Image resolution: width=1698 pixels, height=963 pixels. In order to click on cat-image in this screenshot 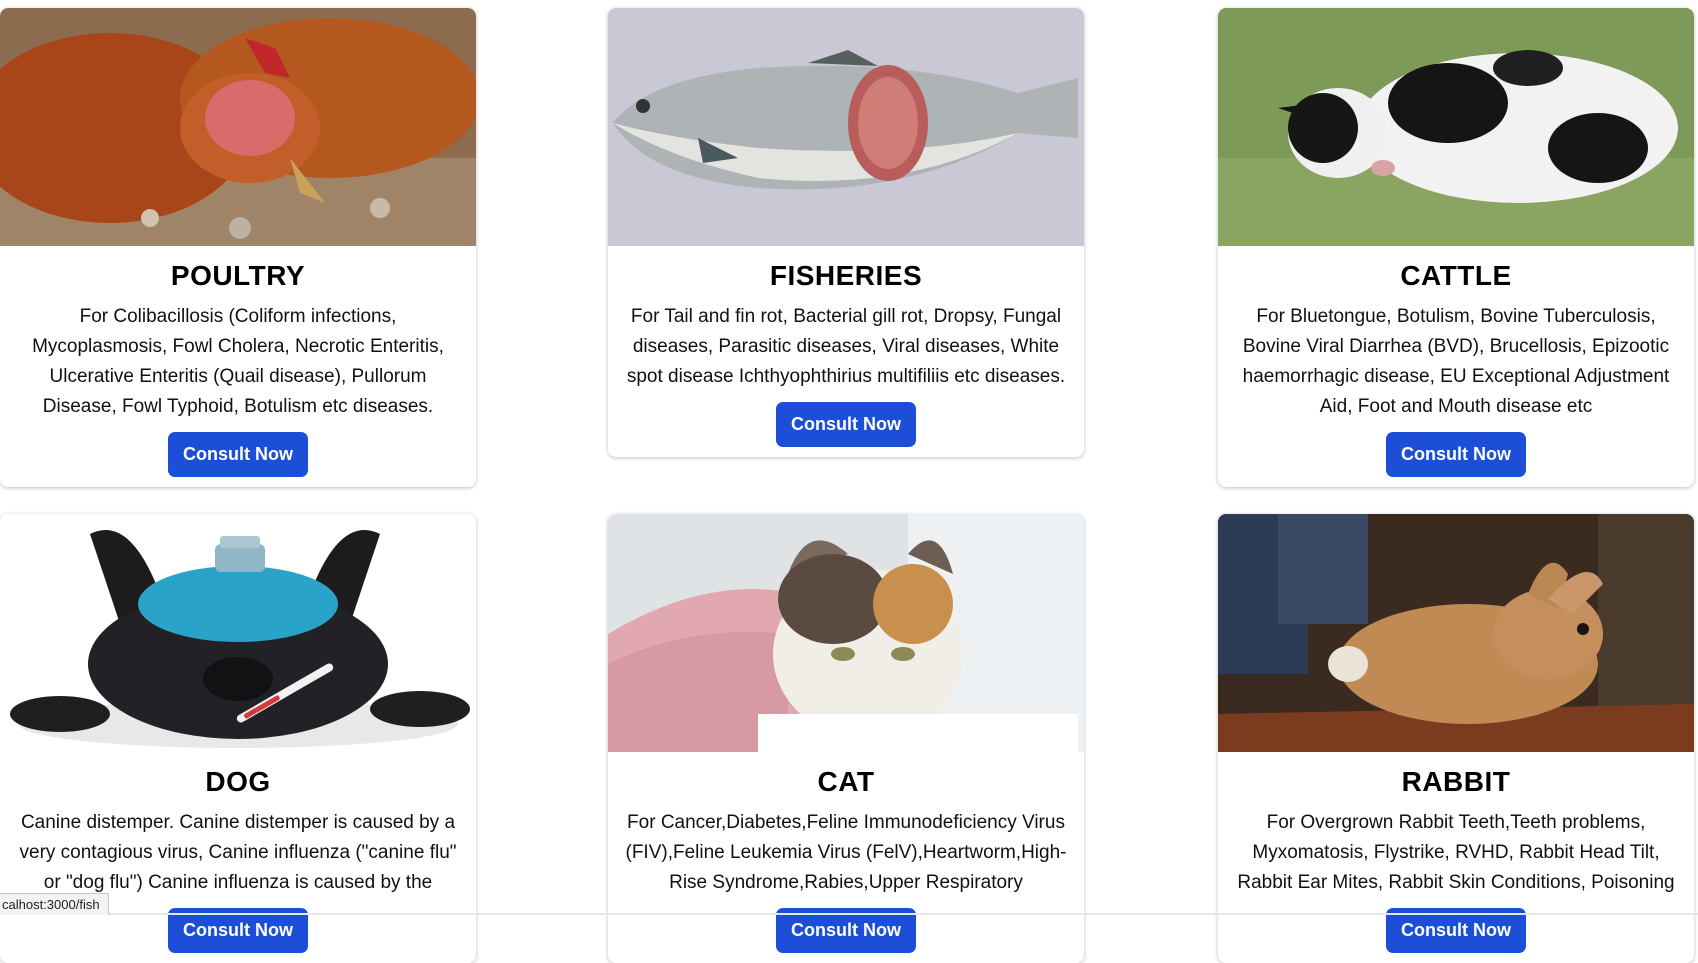, I will do `click(846, 633)`.